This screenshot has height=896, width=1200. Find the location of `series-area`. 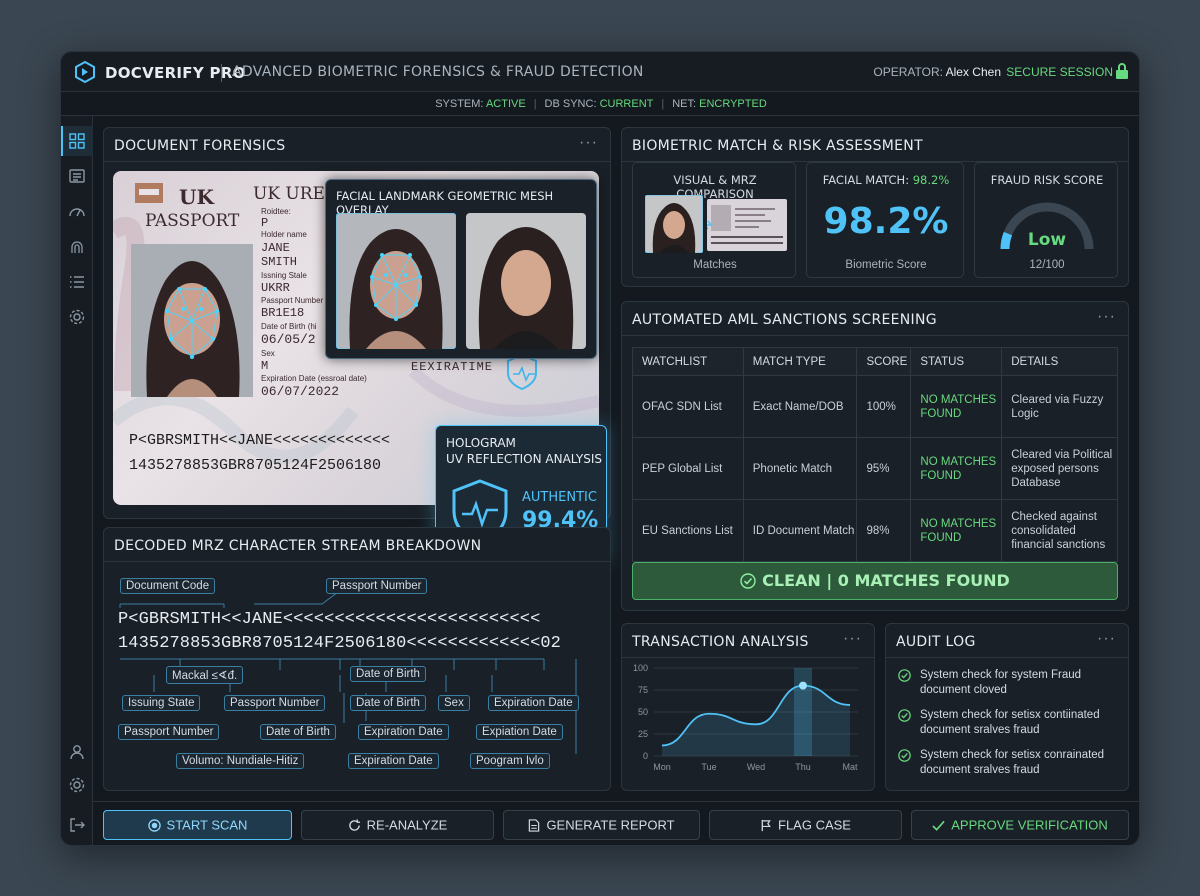

series-area is located at coordinates (756, 720).